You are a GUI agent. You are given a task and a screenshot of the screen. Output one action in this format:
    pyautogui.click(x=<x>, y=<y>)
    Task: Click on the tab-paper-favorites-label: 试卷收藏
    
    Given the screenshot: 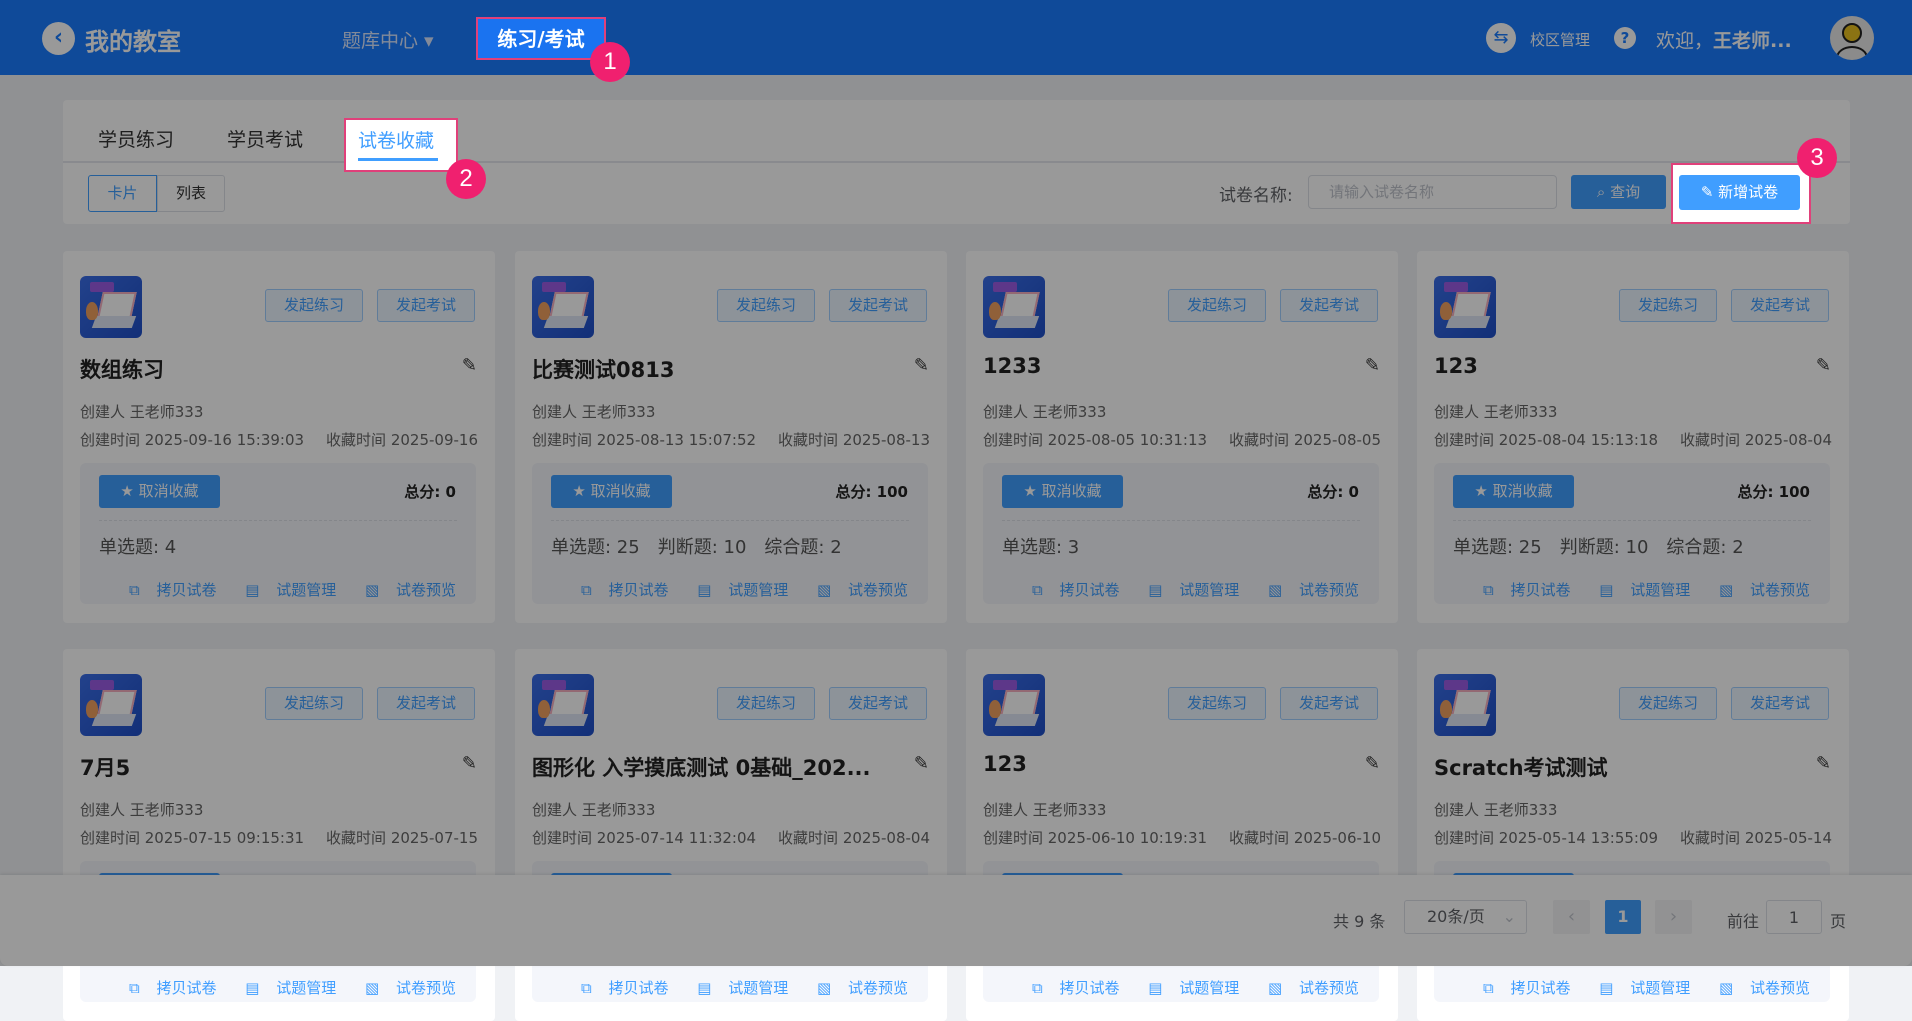 What is the action you would take?
    pyautogui.click(x=396, y=141)
    